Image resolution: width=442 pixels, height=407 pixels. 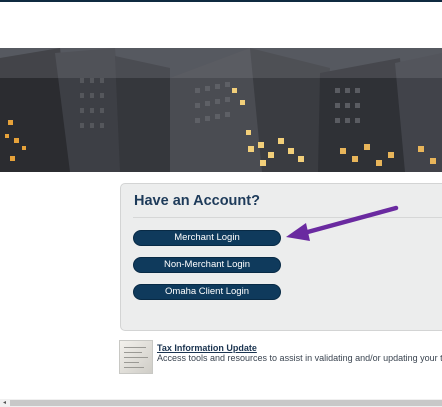 What do you see at coordinates (4, 403) in the screenshot?
I see `scroll-left-arrow-icon: ◂` at bounding box center [4, 403].